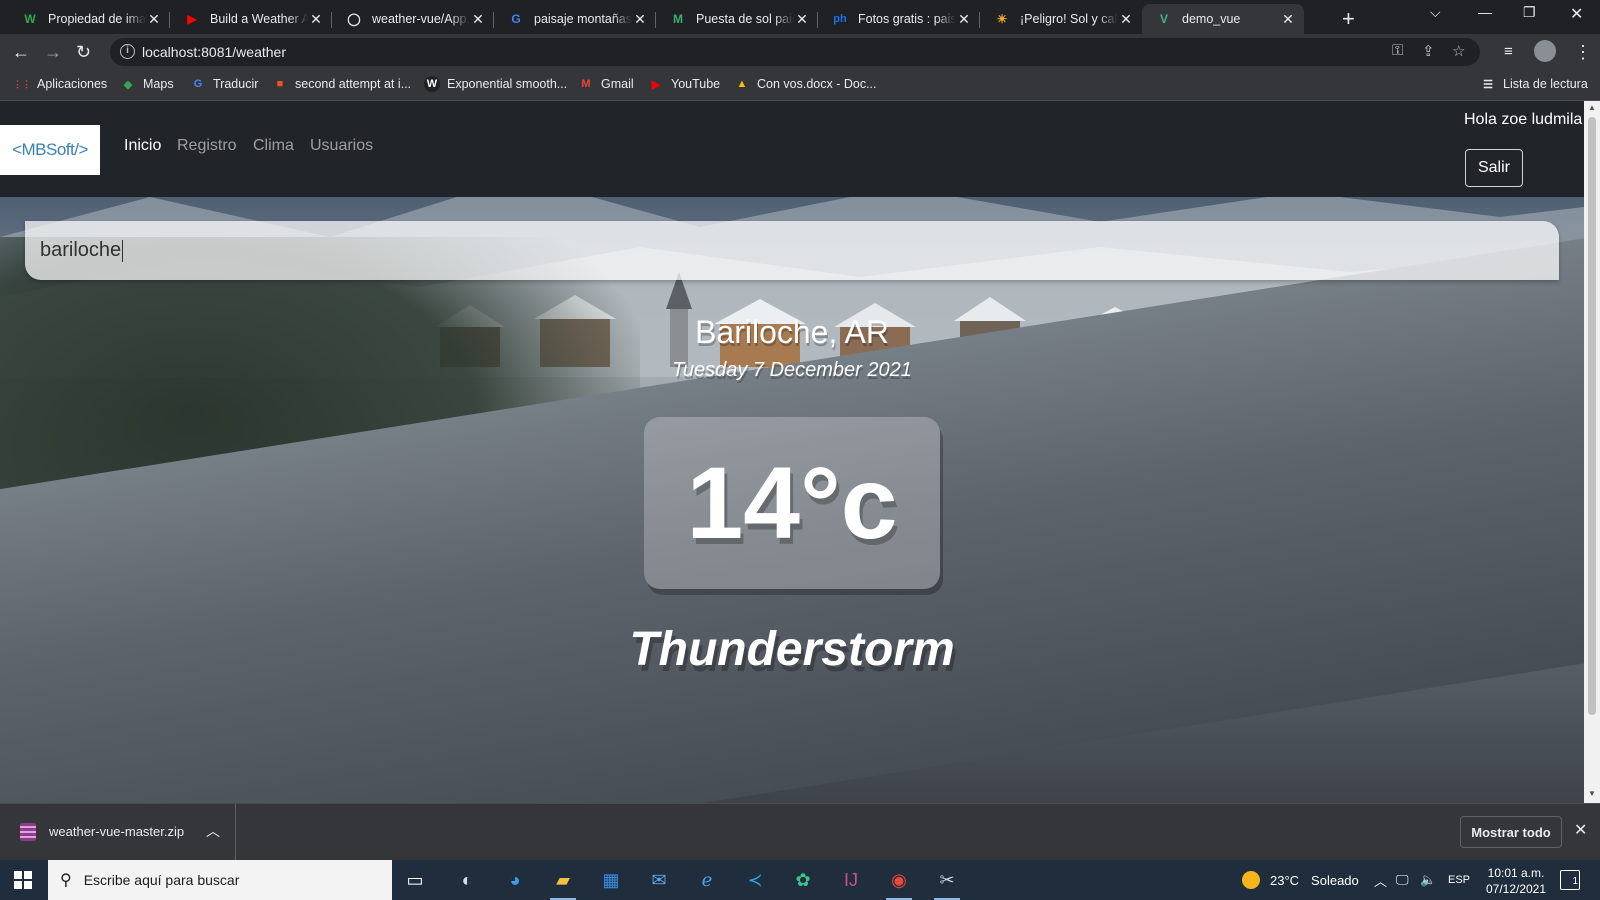 This screenshot has width=1600, height=900. What do you see at coordinates (1580, 830) in the screenshot?
I see `close-shelf-icon: ✕` at bounding box center [1580, 830].